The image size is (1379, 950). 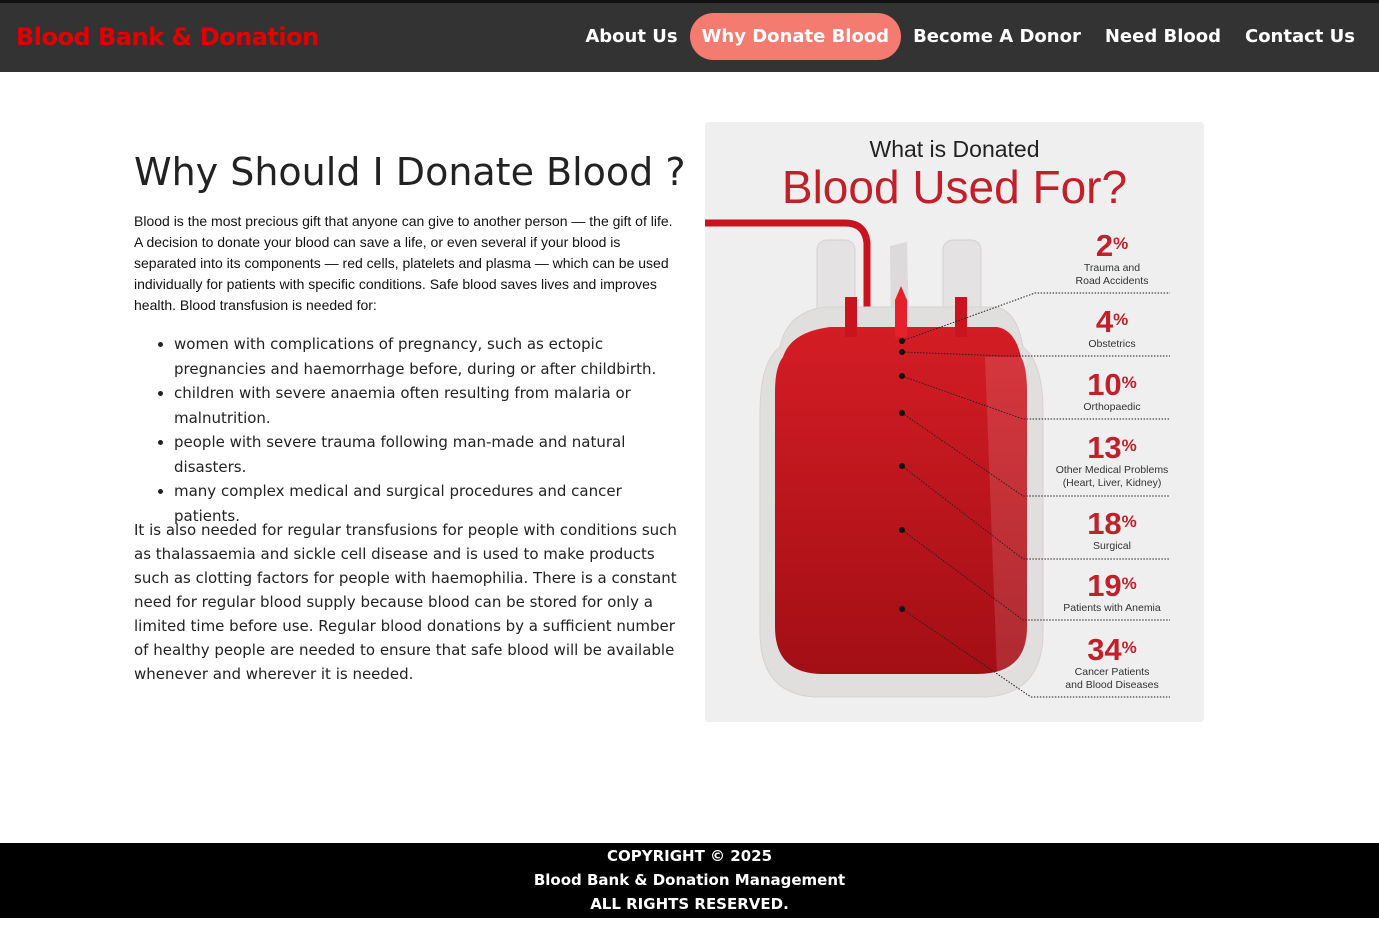 What do you see at coordinates (1112, 268) in the screenshot?
I see `stat-label: Trauma and` at bounding box center [1112, 268].